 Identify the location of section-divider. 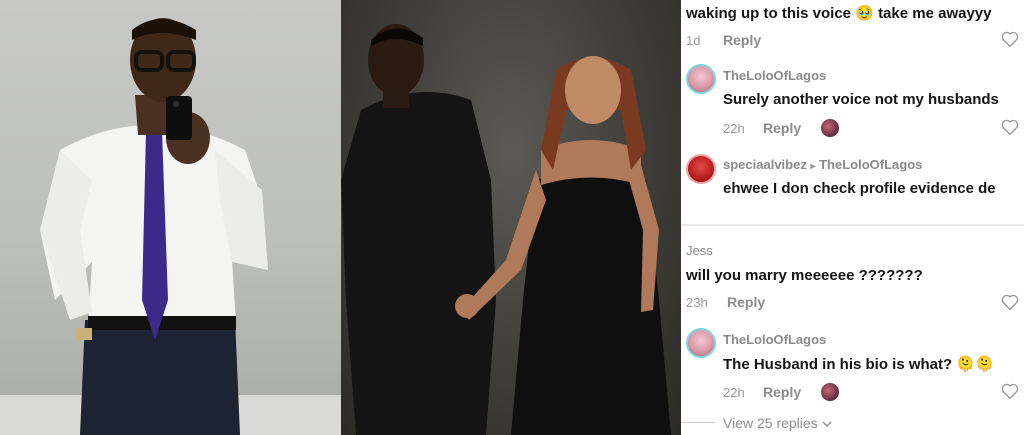
(852, 225).